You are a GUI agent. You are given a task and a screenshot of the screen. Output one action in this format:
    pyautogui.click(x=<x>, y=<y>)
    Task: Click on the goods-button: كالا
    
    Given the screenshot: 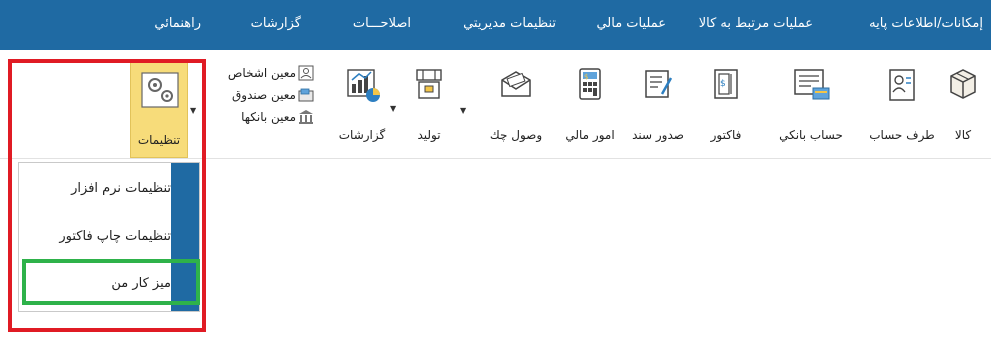 What is the action you would take?
    pyautogui.click(x=963, y=107)
    